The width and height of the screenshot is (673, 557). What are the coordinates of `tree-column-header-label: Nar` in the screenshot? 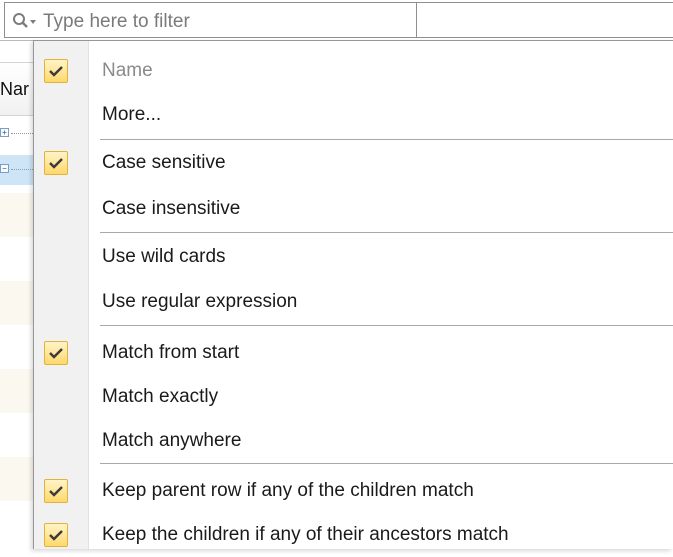 It's located at (15, 89).